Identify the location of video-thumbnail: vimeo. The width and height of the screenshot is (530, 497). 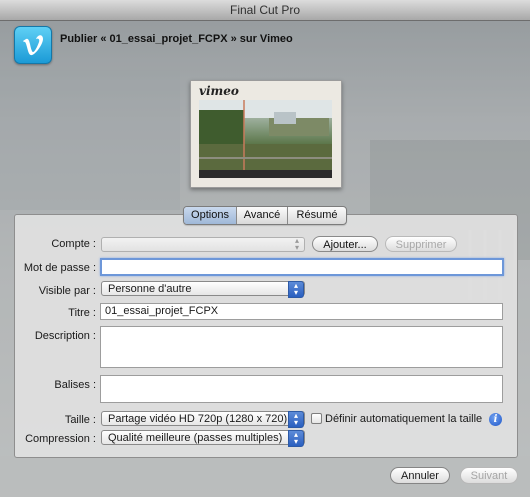
(266, 134).